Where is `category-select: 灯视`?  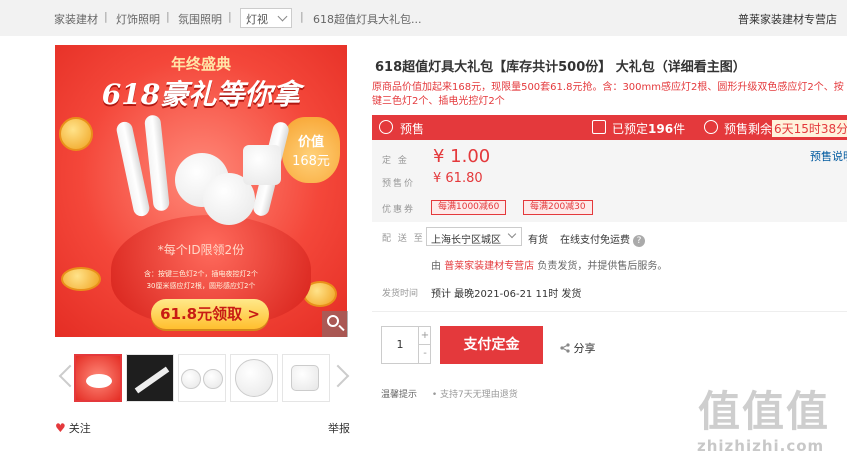
category-select: 灯视 is located at coordinates (266, 18).